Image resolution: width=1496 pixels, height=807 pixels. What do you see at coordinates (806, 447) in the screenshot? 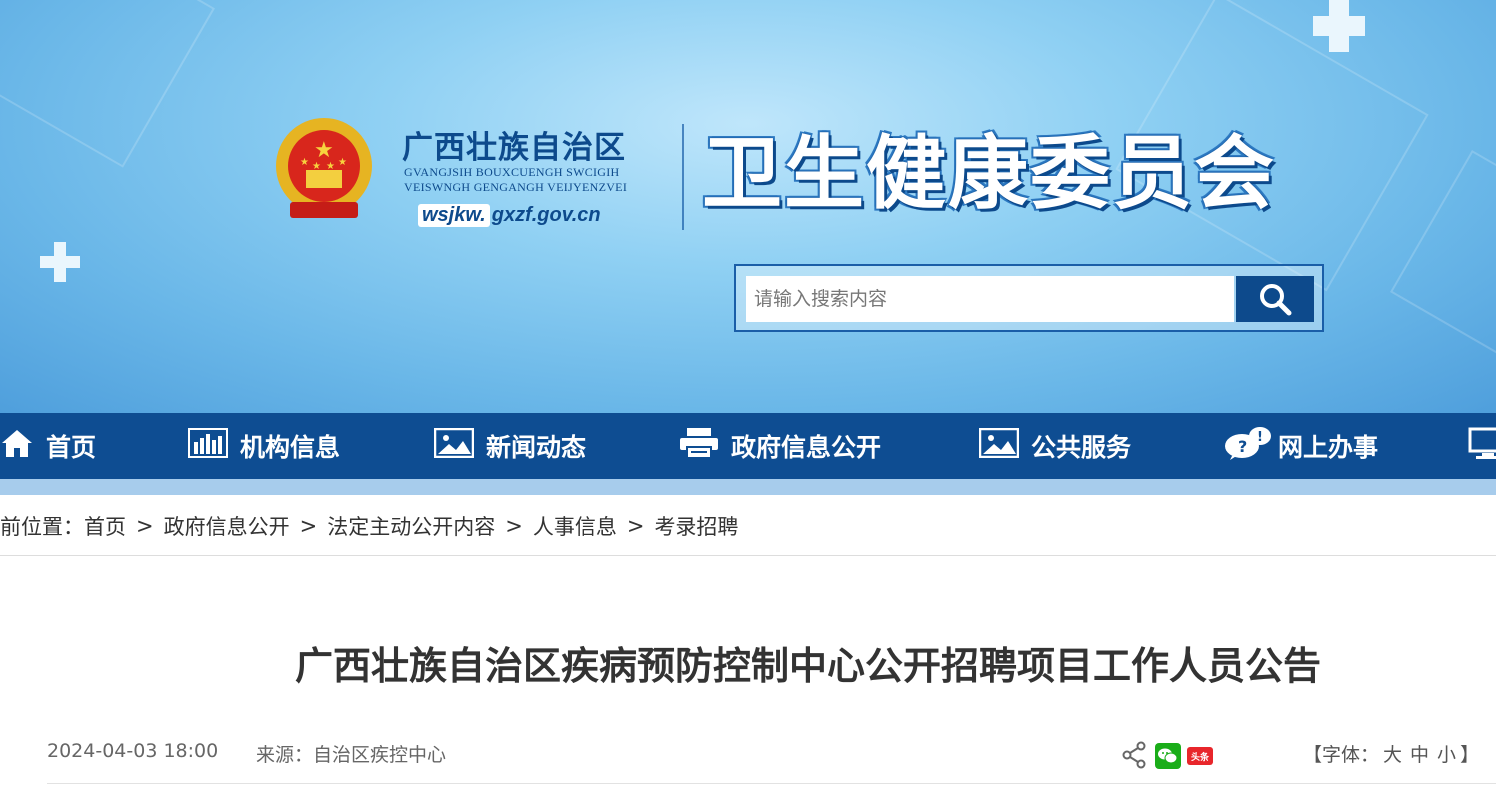
I see `nav-item-label: 政府信息公开` at bounding box center [806, 447].